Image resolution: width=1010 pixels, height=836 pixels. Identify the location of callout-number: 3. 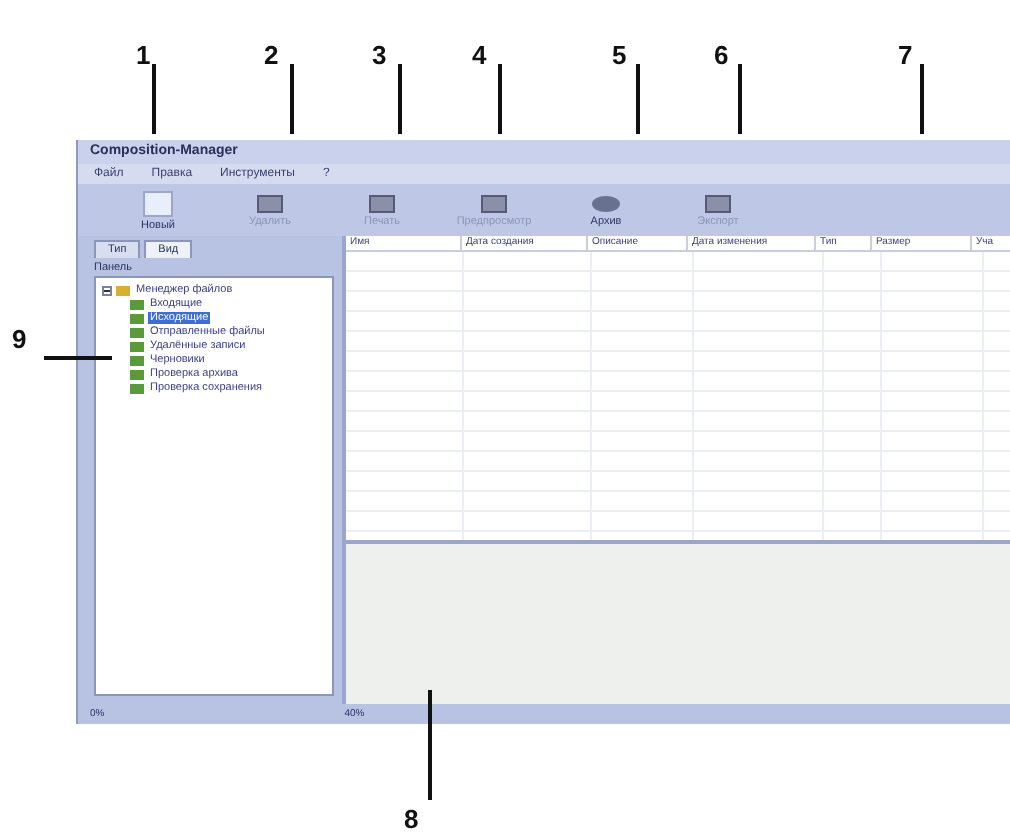
(379, 55).